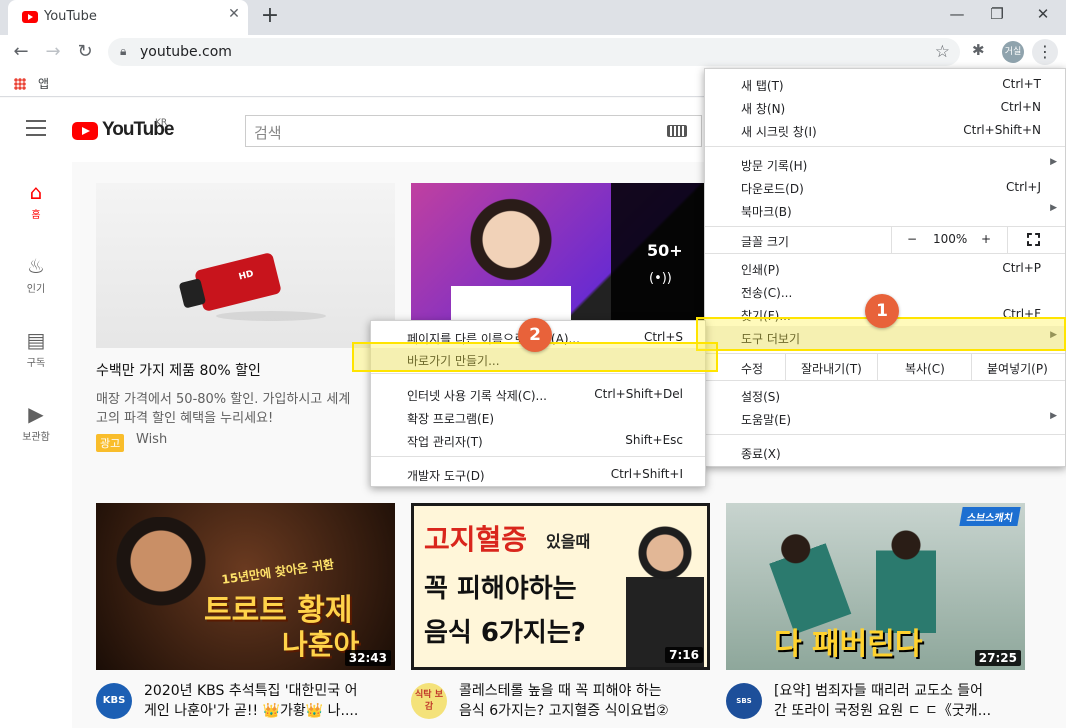  I want to click on menu-item-downloads: 다운로드(D) Ctrl+J, so click(885, 187).